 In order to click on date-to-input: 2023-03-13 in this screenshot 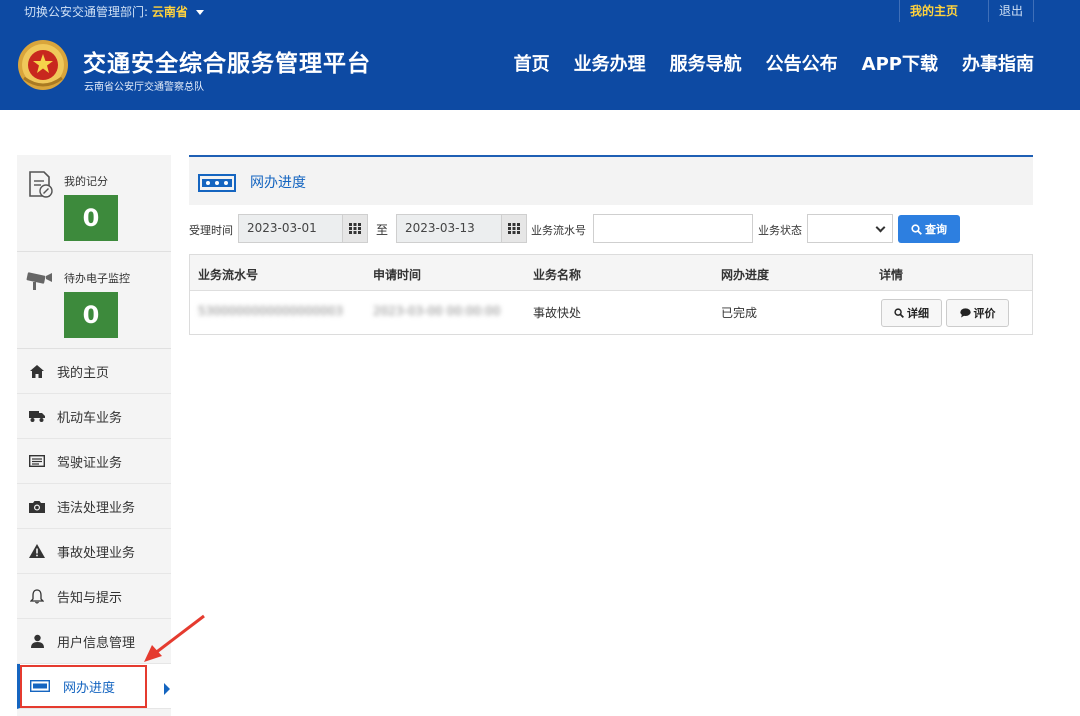, I will do `click(449, 228)`.